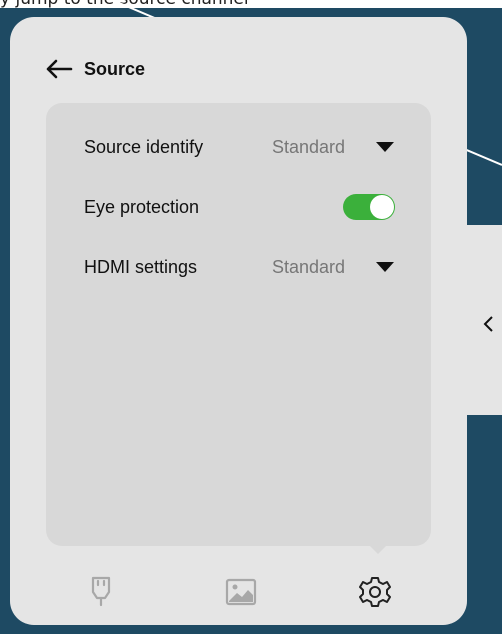 This screenshot has width=502, height=634. Describe the element at coordinates (244, 207) in the screenshot. I see `setting-row-eye-protection: Eye protection` at that location.